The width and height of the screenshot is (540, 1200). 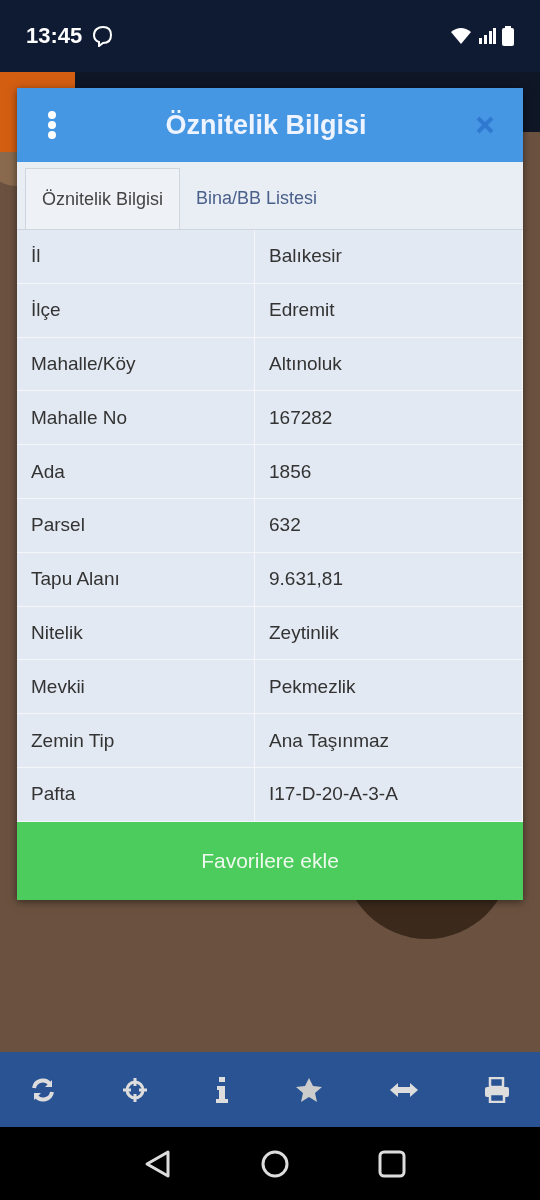 I want to click on refresh-icon, so click(x=43, y=1089).